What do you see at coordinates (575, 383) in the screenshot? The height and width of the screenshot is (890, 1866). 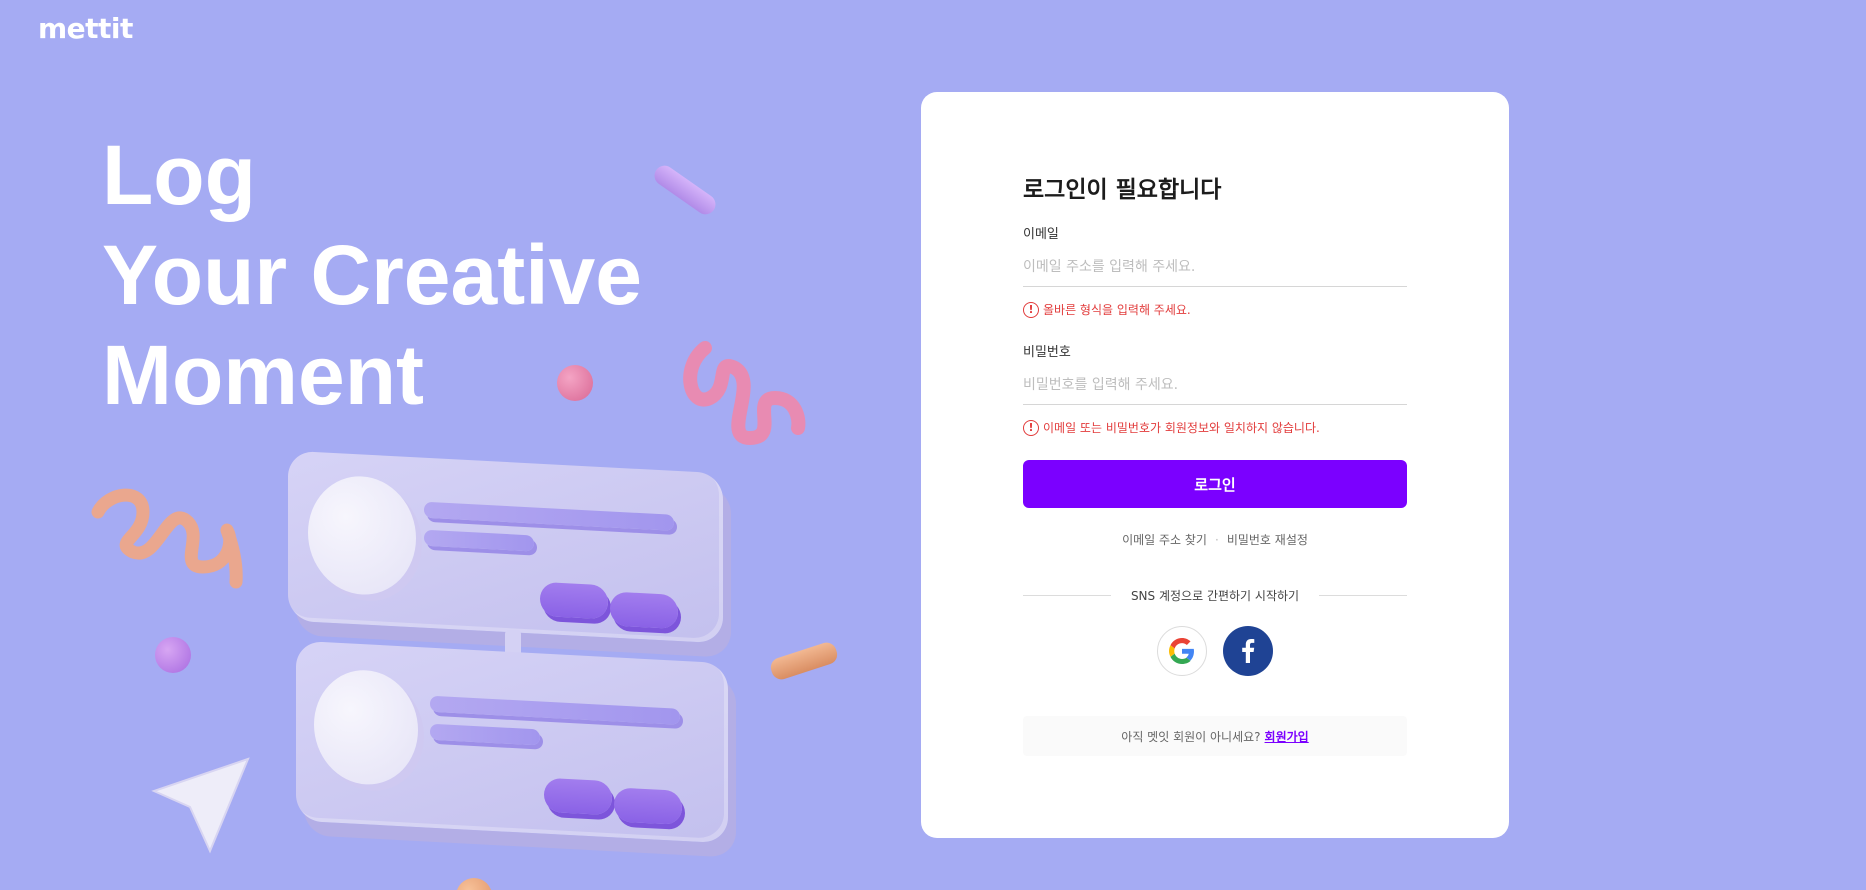 I see `decor-ball-pink` at bounding box center [575, 383].